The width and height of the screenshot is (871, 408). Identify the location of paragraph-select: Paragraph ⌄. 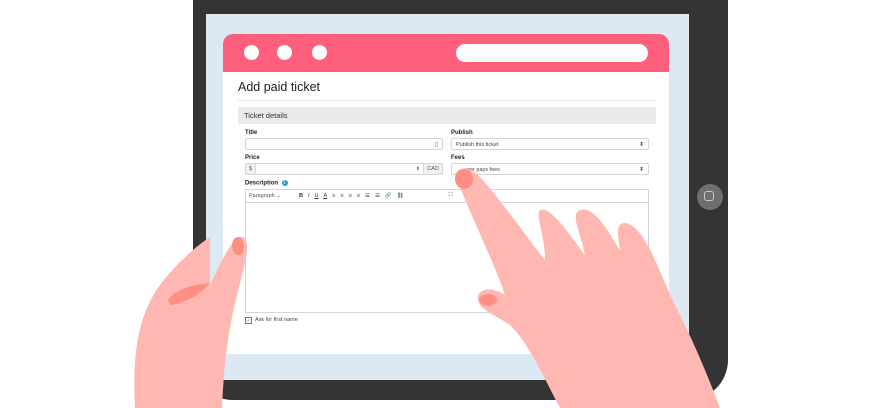
(271, 196).